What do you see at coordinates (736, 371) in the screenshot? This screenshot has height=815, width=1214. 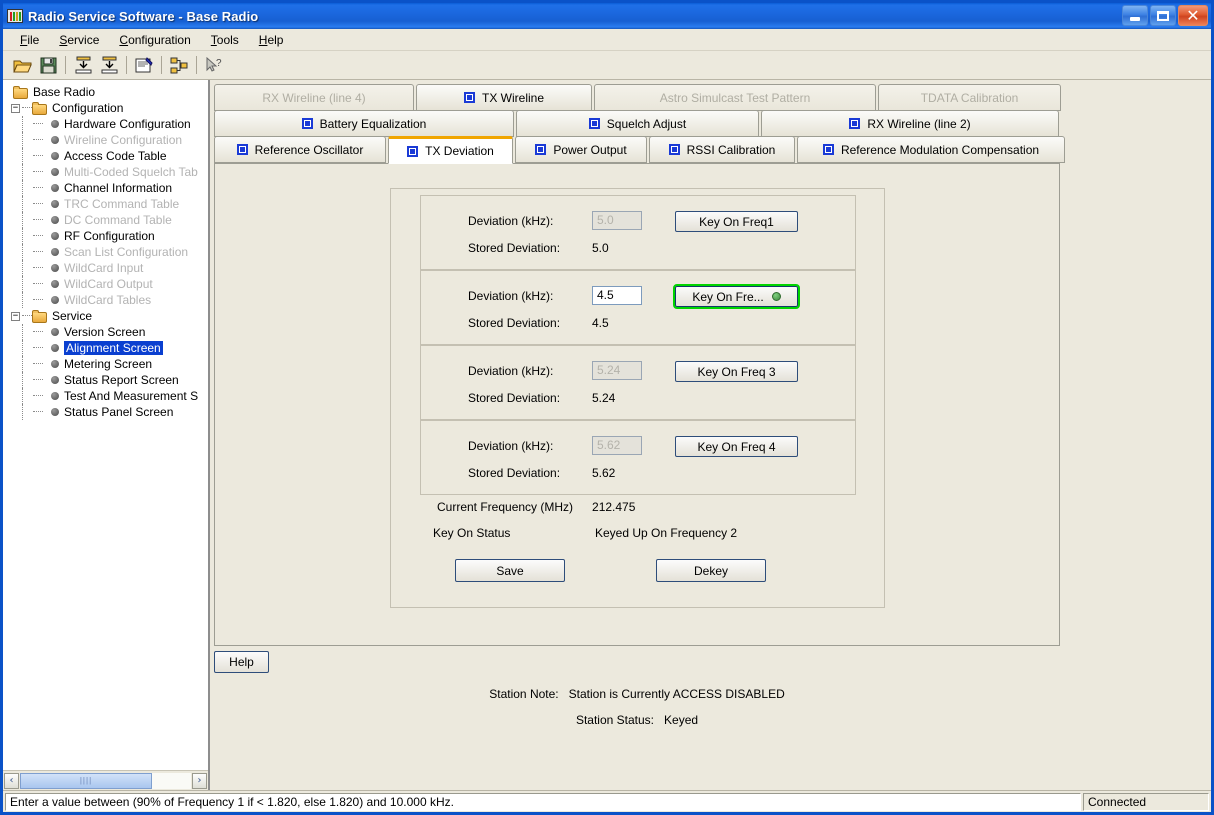 I see `key-on-frequency-button-3: Key On Freq 3` at bounding box center [736, 371].